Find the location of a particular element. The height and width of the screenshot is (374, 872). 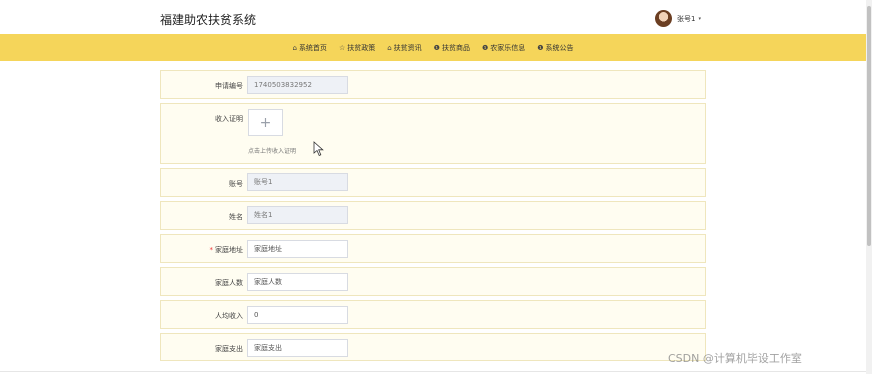

form-row-address: * 家庭地址 家庭地址 is located at coordinates (433, 248).